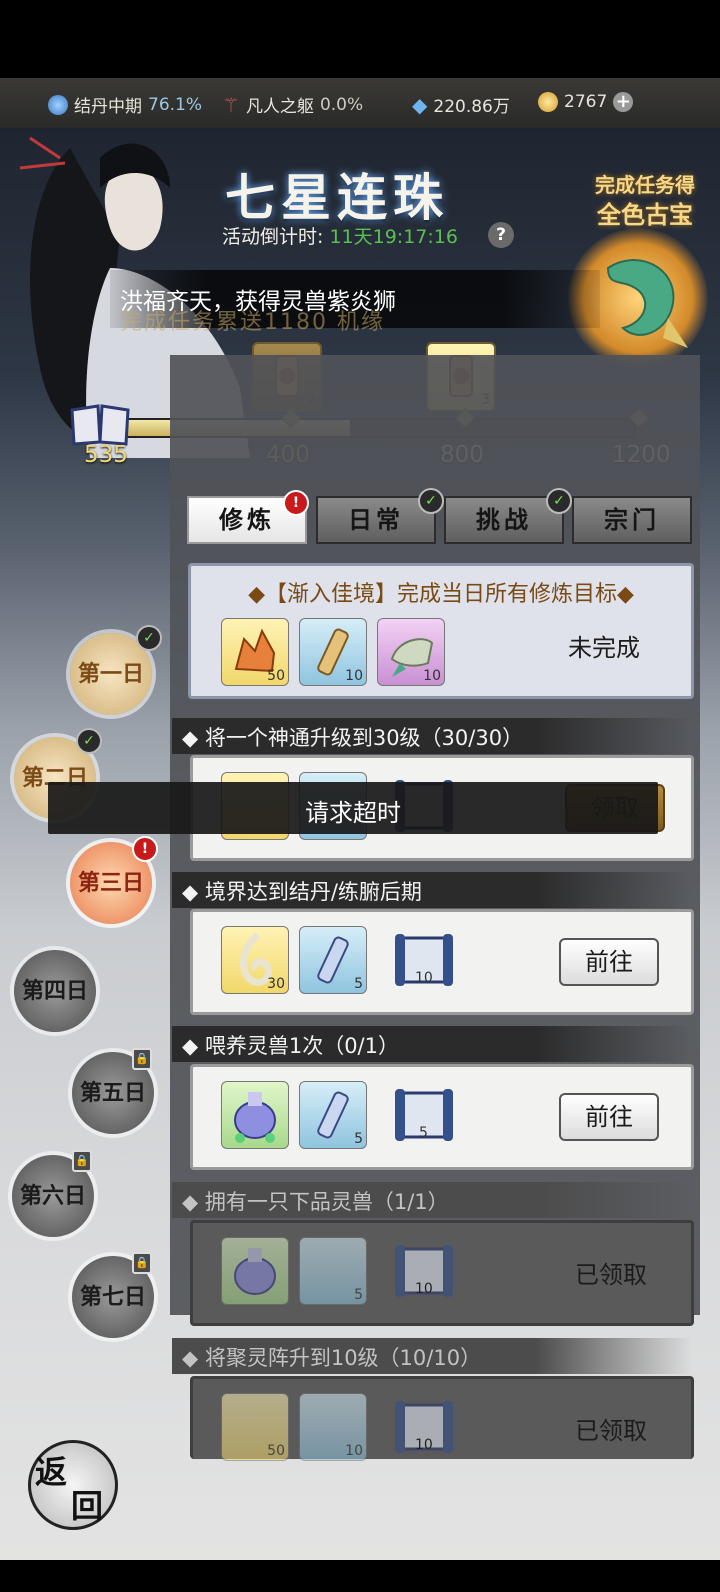  Describe the element at coordinates (442, 1418) in the screenshot. I see `quest-card: 50 10 10 已领取` at that location.